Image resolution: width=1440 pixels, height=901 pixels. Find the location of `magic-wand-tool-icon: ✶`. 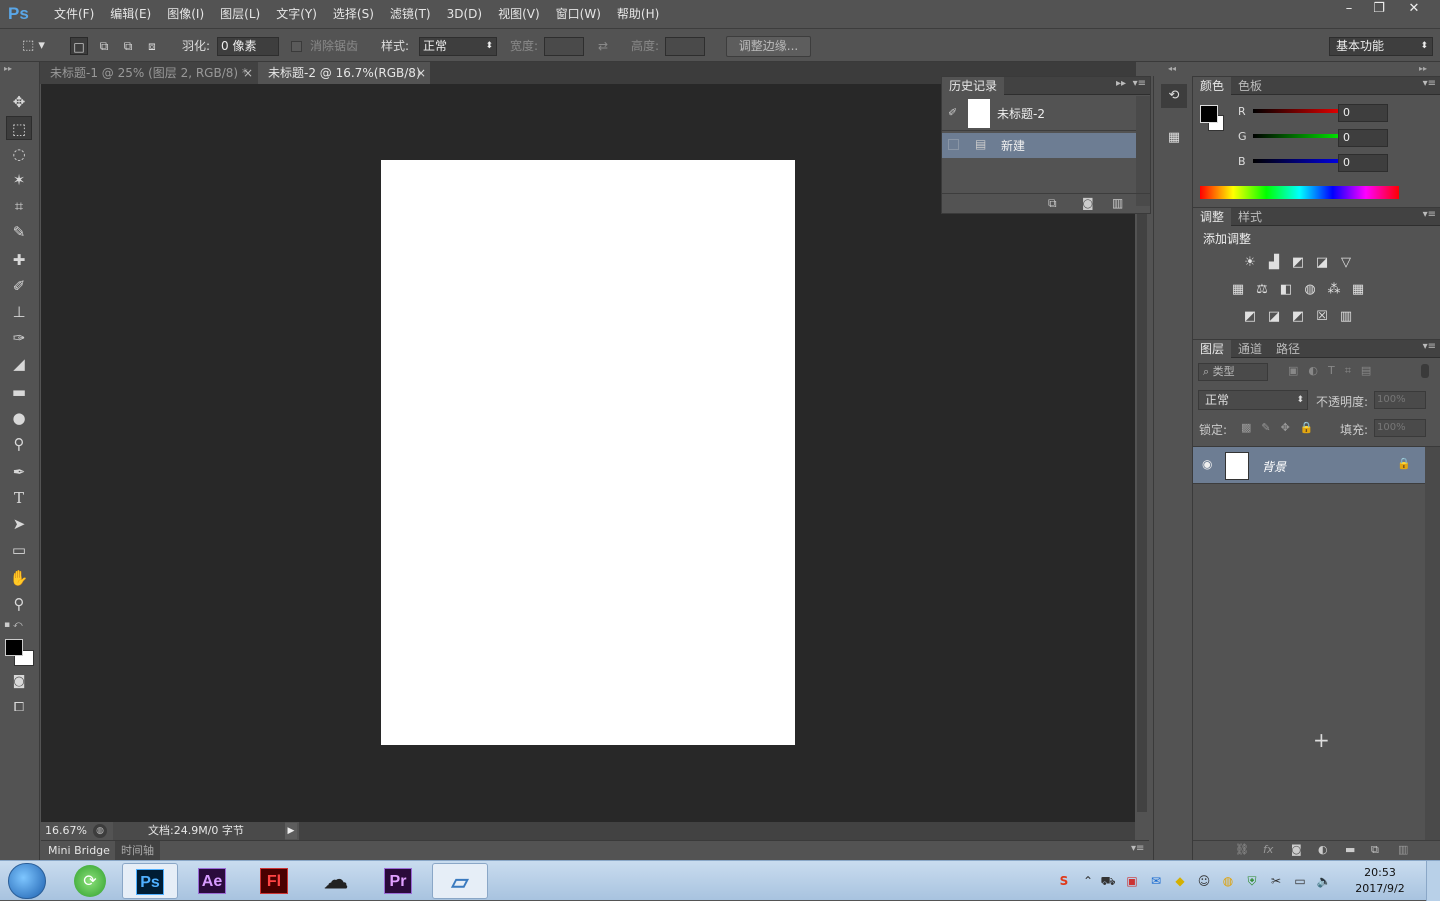

magic-wand-tool-icon: ✶ is located at coordinates (19, 180).